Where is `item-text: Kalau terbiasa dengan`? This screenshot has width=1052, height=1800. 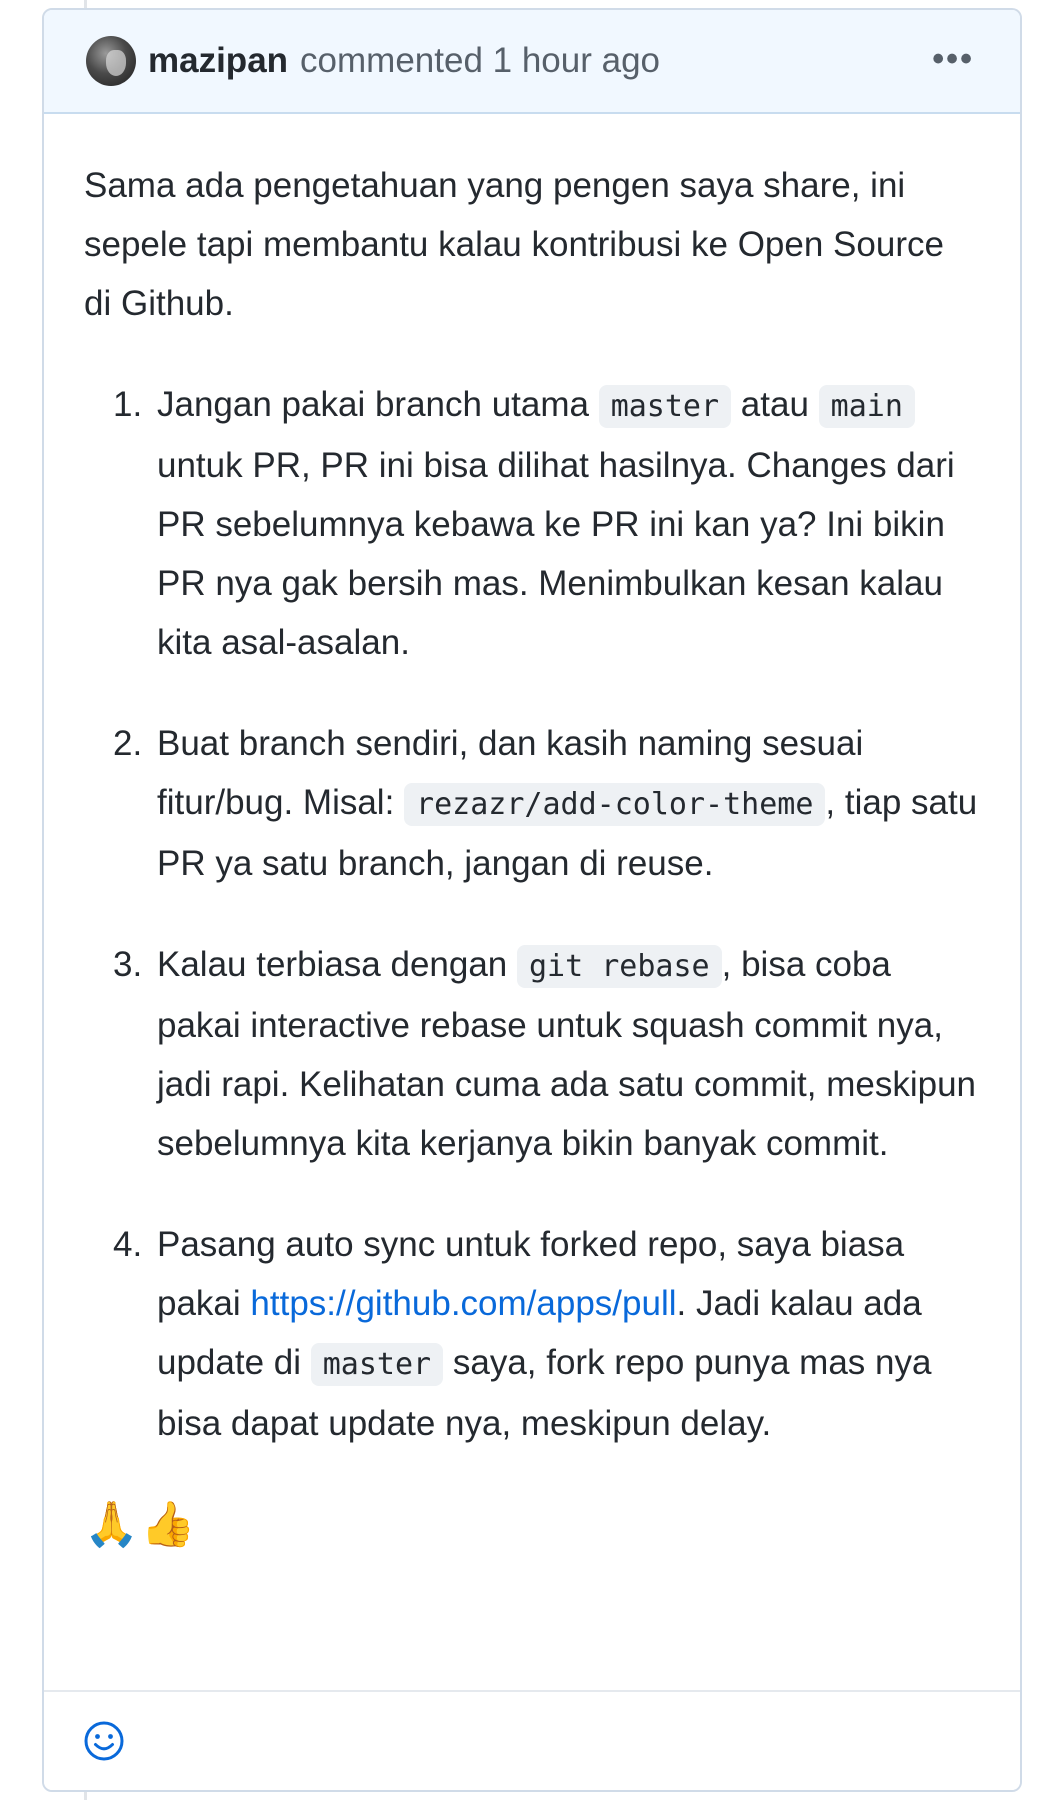 item-text: Kalau terbiasa dengan is located at coordinates (337, 964).